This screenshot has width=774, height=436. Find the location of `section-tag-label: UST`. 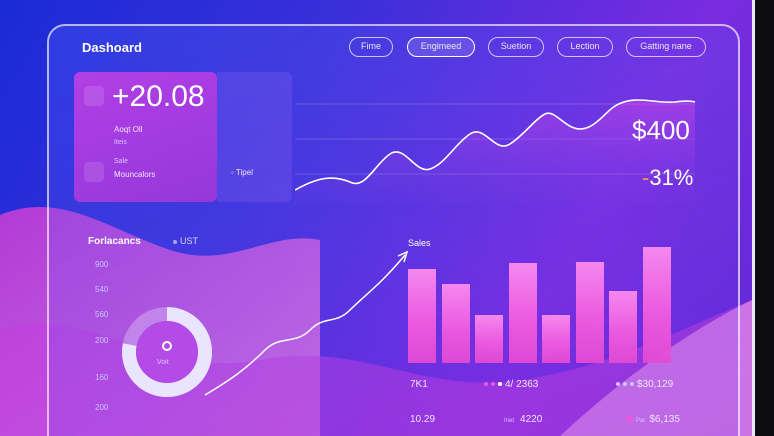

section-tag-label: UST is located at coordinates (189, 241).